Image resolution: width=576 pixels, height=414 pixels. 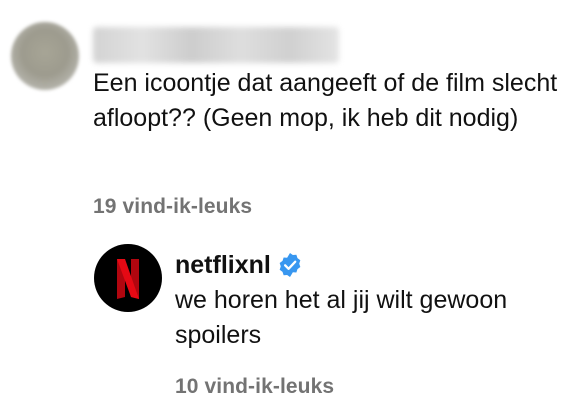 What do you see at coordinates (341, 317) in the screenshot?
I see `reply-text: we horen het al jij wilt gewoon spoilers` at bounding box center [341, 317].